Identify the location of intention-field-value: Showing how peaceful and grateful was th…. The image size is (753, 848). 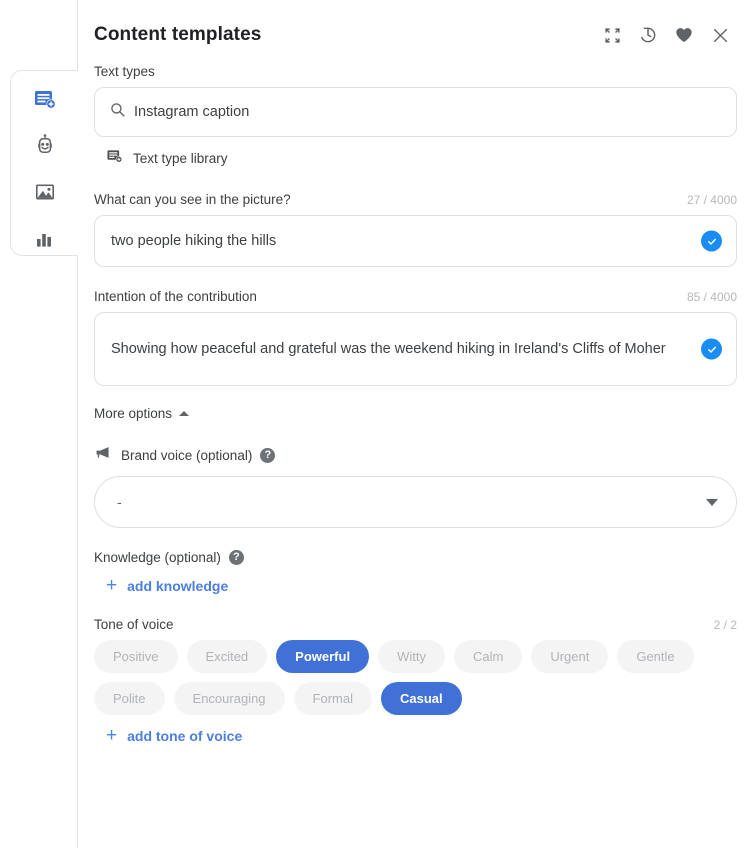
(388, 348).